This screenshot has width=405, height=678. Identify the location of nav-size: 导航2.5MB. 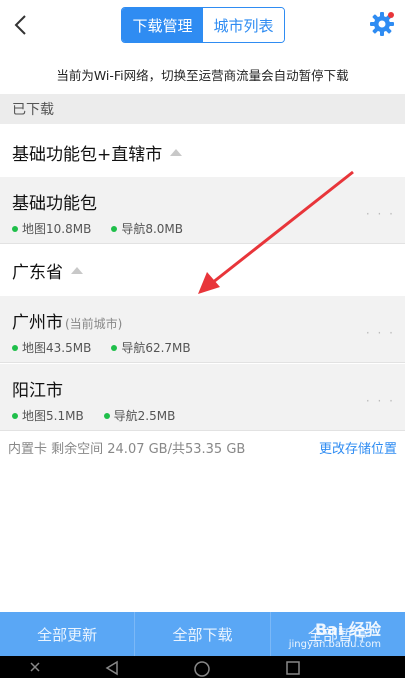
(144, 416).